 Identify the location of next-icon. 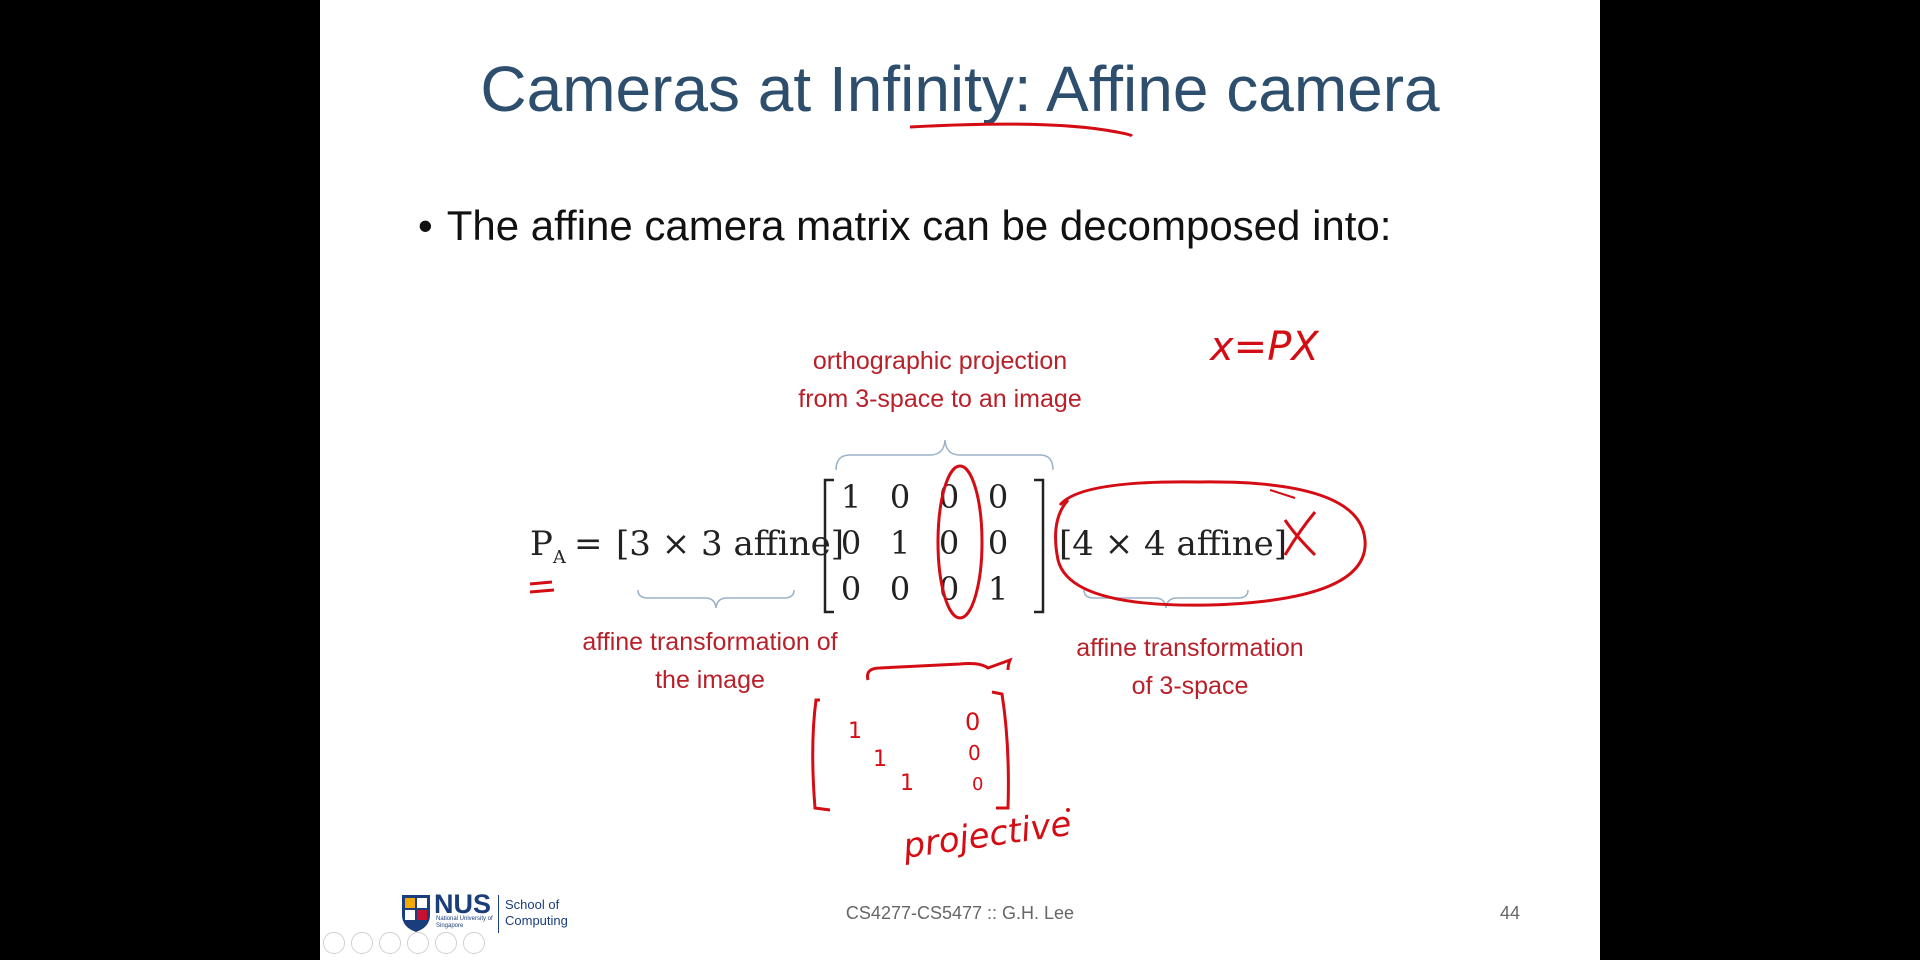
(362, 943).